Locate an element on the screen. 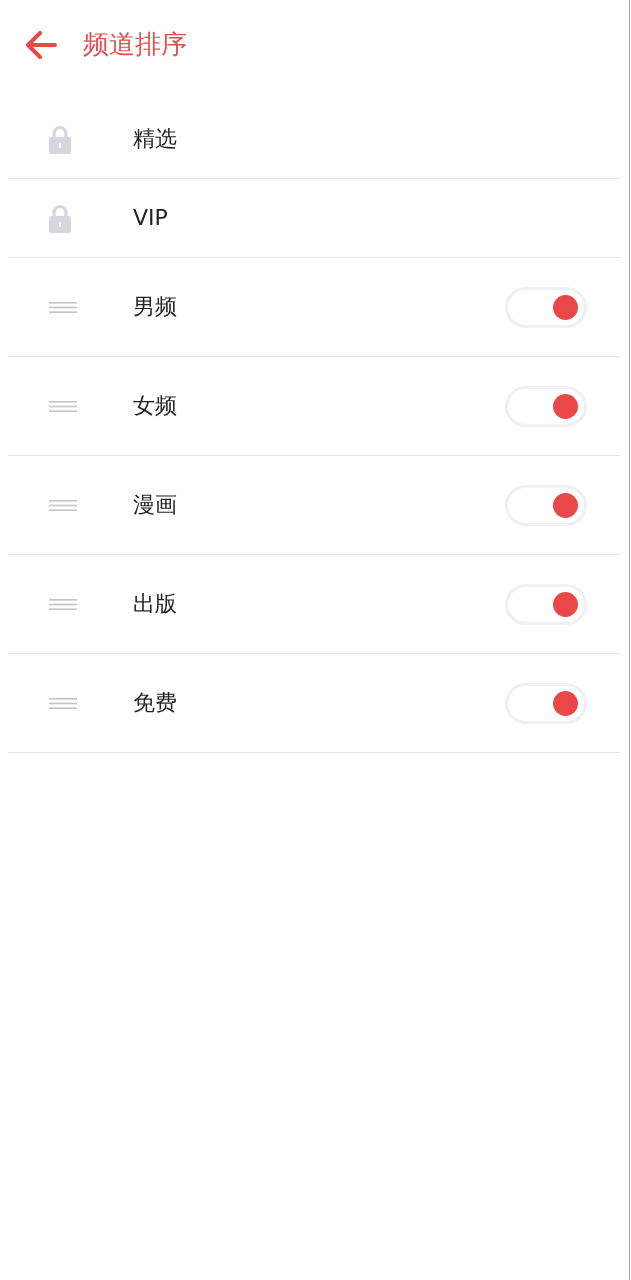  channel-name: VIP is located at coordinates (150, 218).